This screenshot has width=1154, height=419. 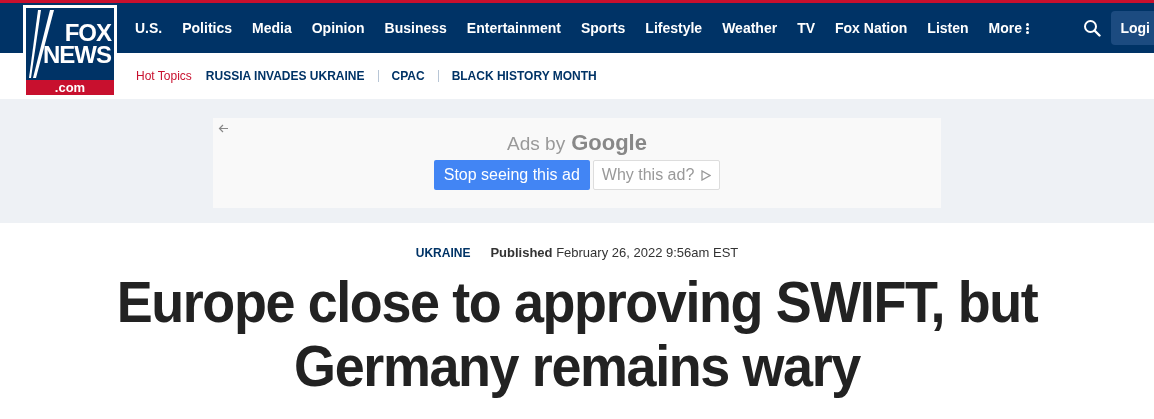 I want to click on kebab-icon, so click(x=1028, y=28).